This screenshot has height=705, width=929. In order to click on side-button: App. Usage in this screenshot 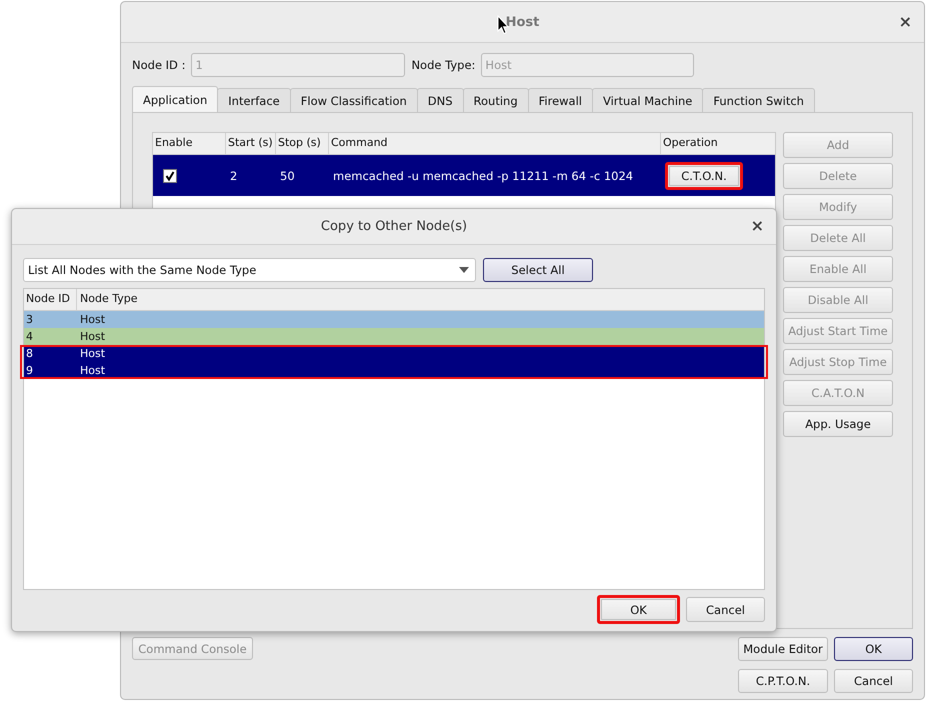, I will do `click(838, 424)`.